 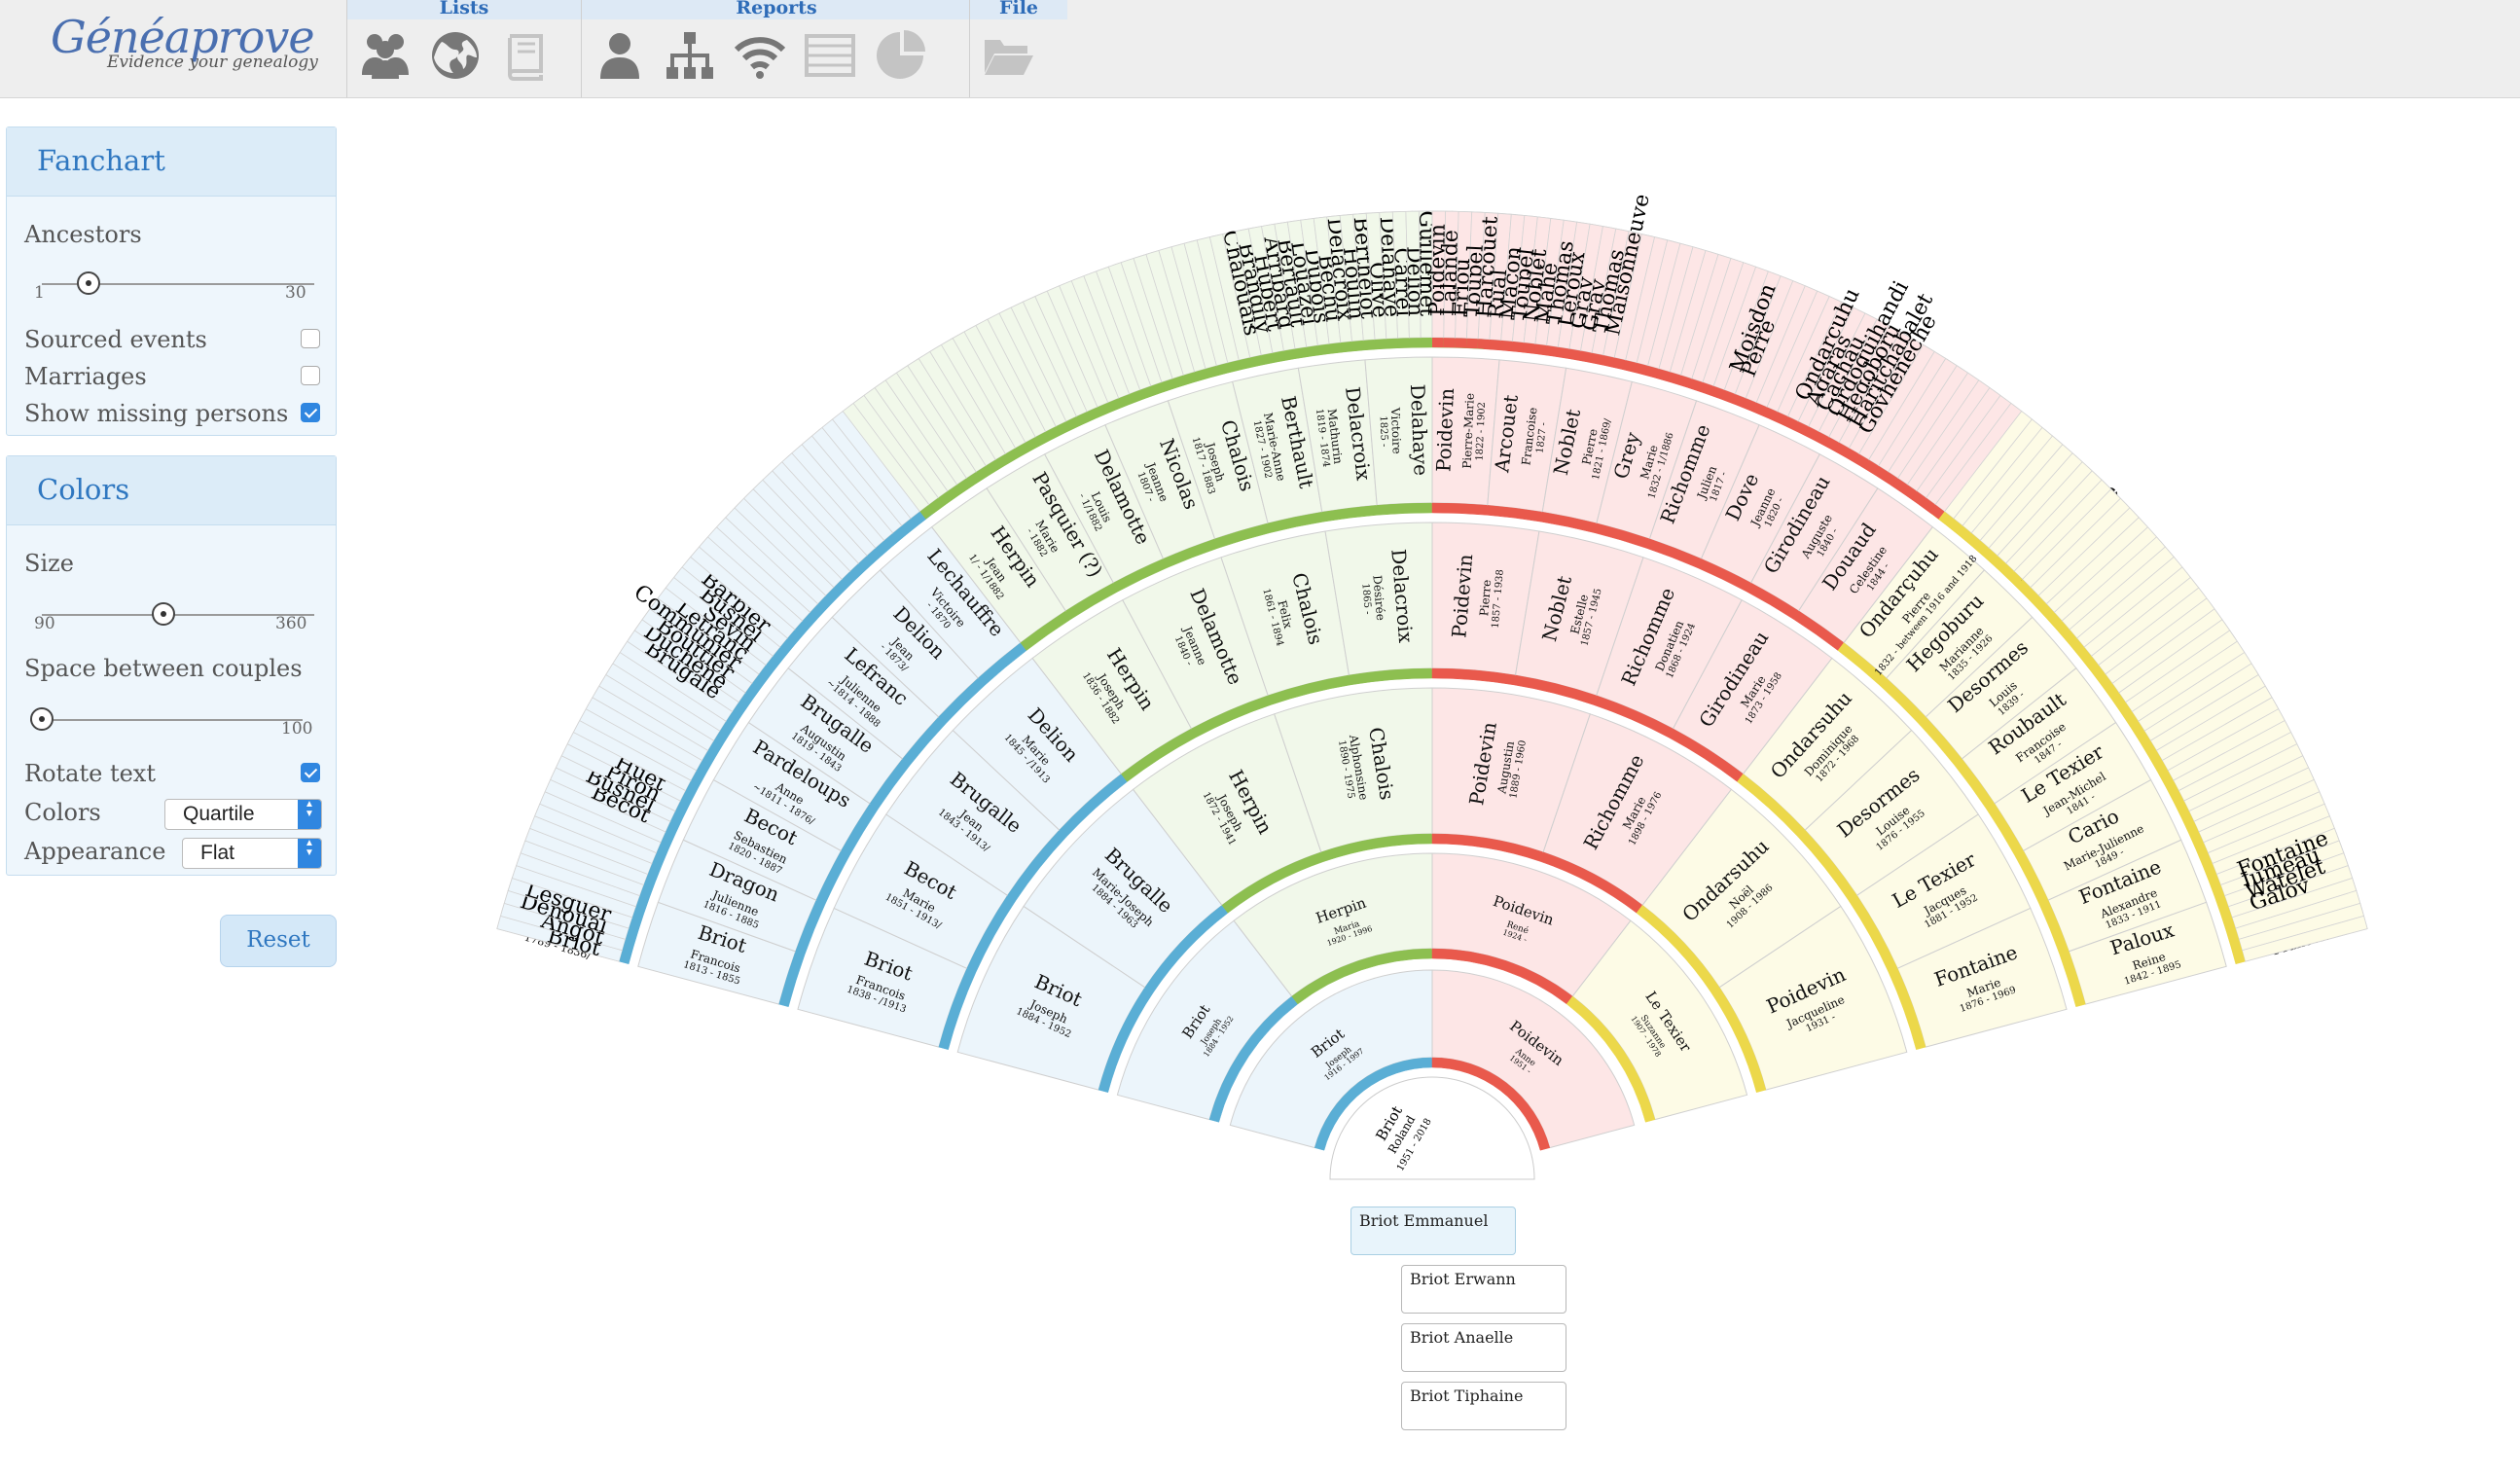 What do you see at coordinates (178, 284) in the screenshot?
I see `ancestors-slider` at bounding box center [178, 284].